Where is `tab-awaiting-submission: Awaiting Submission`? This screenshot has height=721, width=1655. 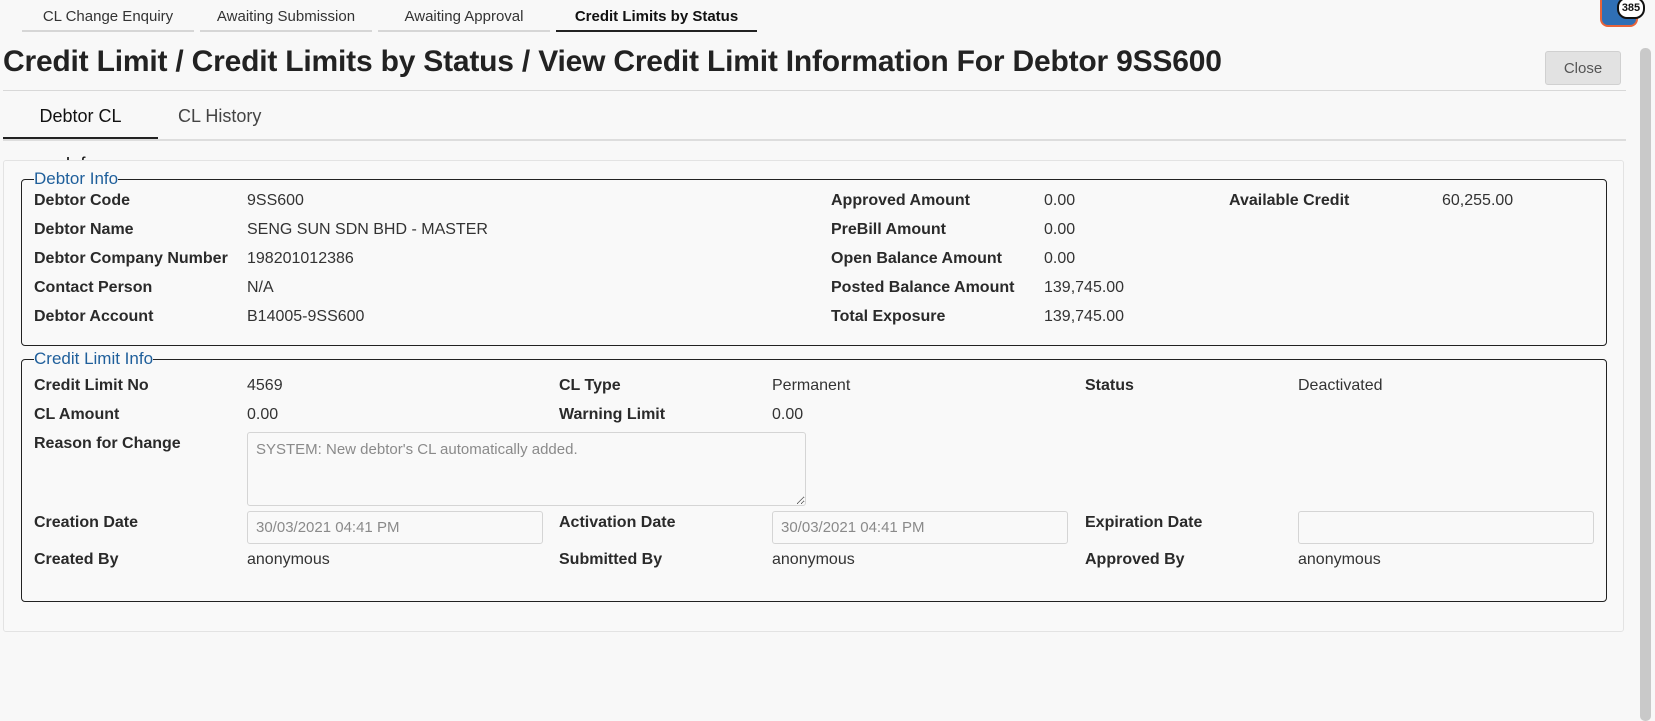 tab-awaiting-submission: Awaiting Submission is located at coordinates (286, 16).